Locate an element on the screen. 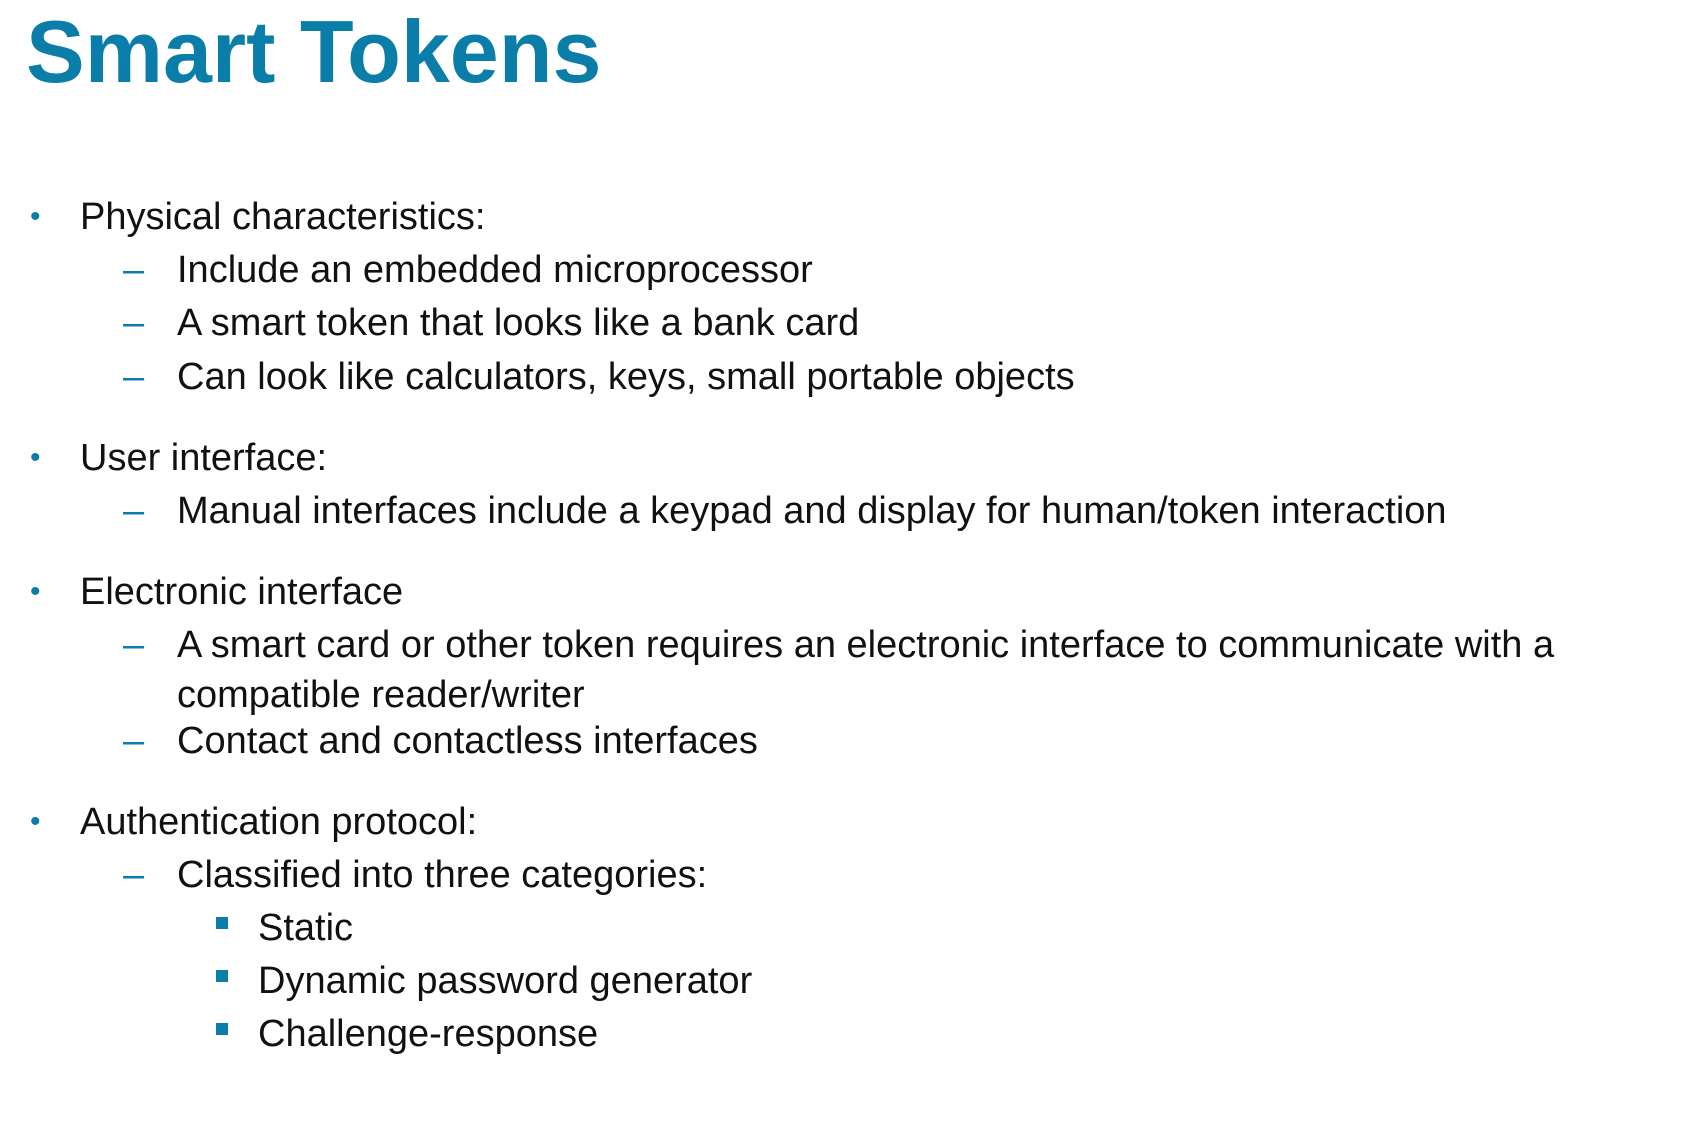 The height and width of the screenshot is (1122, 1685). list-item: – Contact and contactless interfaces is located at coordinates (440, 741).